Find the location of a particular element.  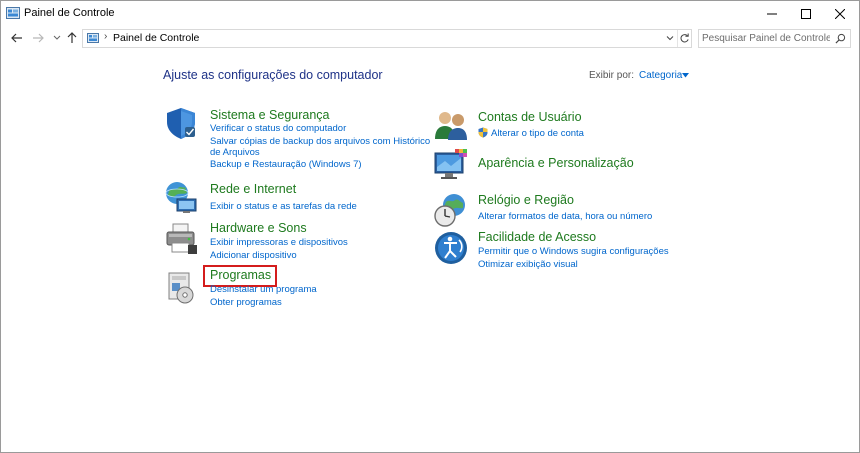

link-optimize-display: Otimizar exibição visual is located at coordinates (528, 264).